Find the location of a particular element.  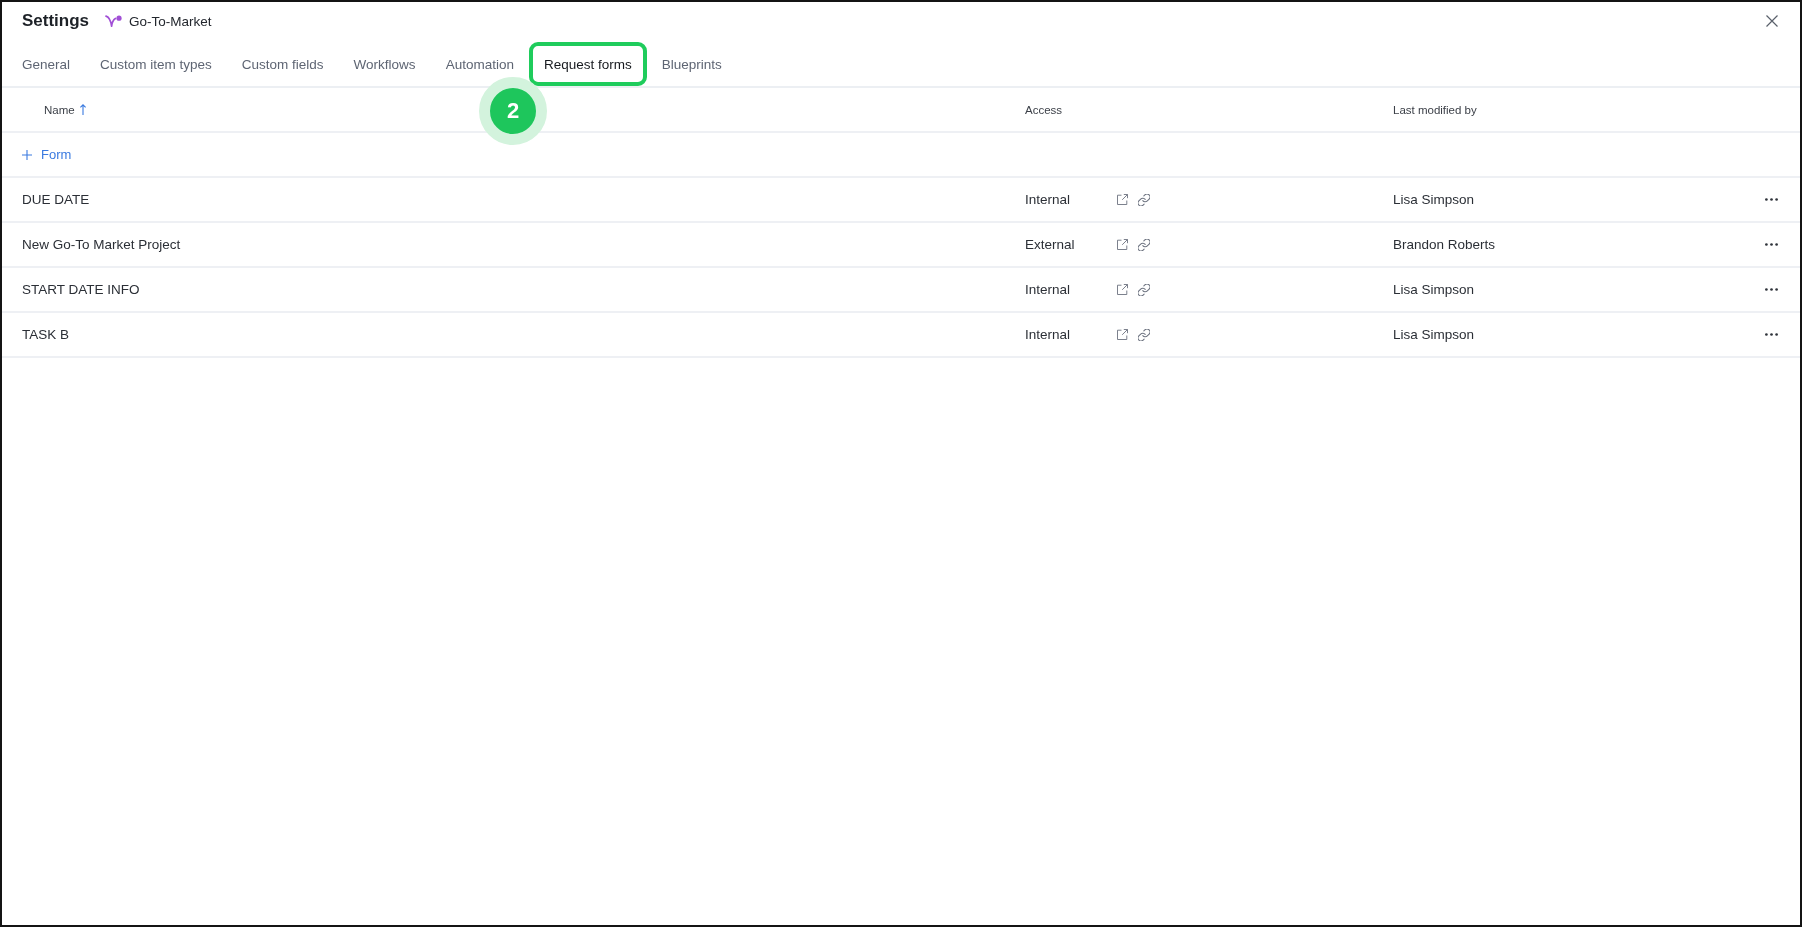

window-title: Settings is located at coordinates (56, 21).